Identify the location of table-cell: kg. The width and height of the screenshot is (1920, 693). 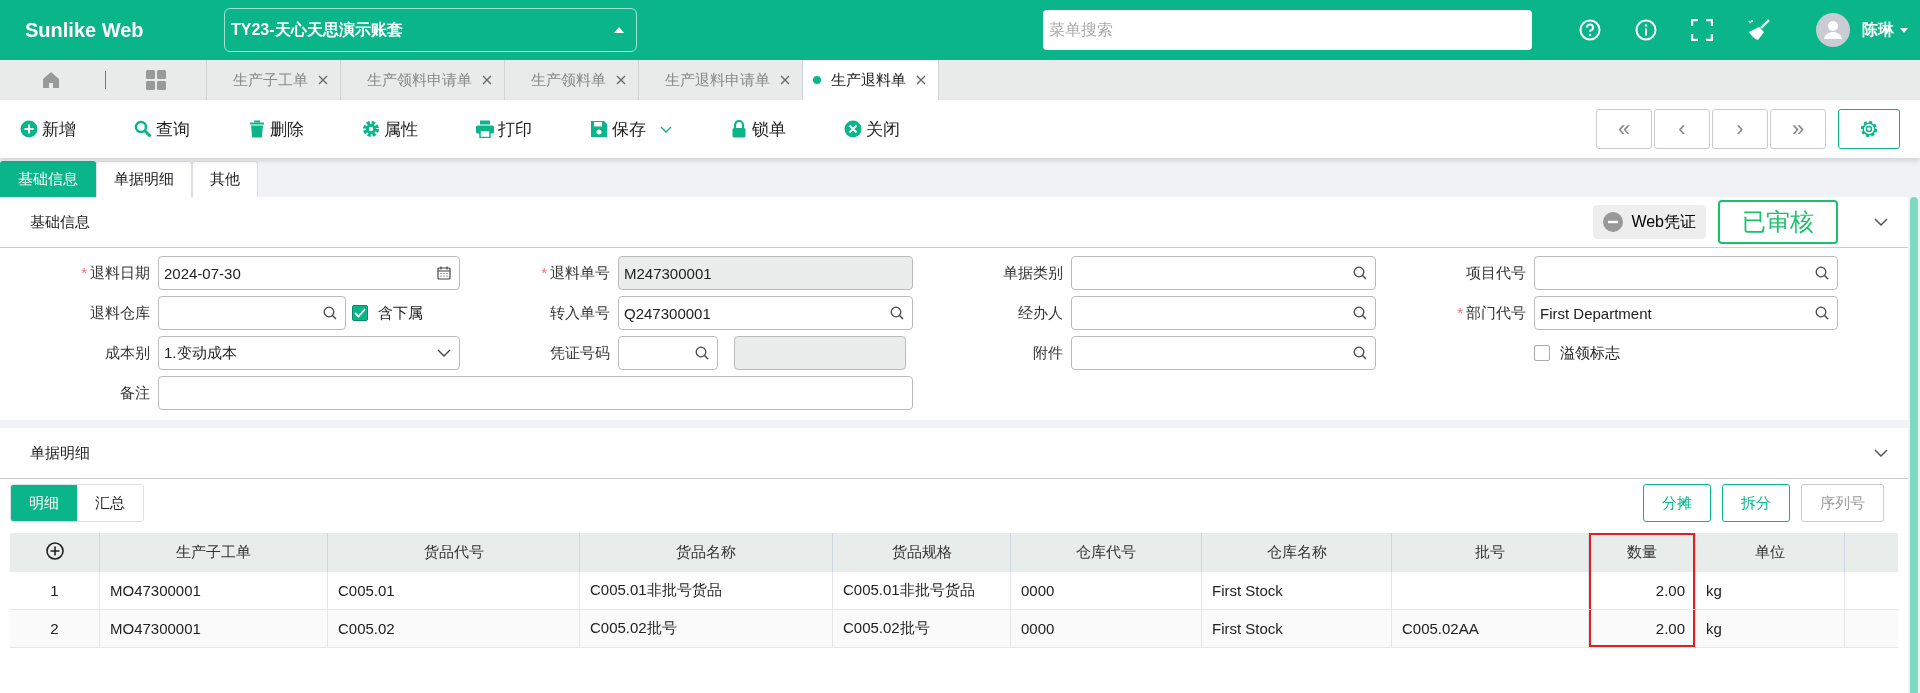
(1770, 591).